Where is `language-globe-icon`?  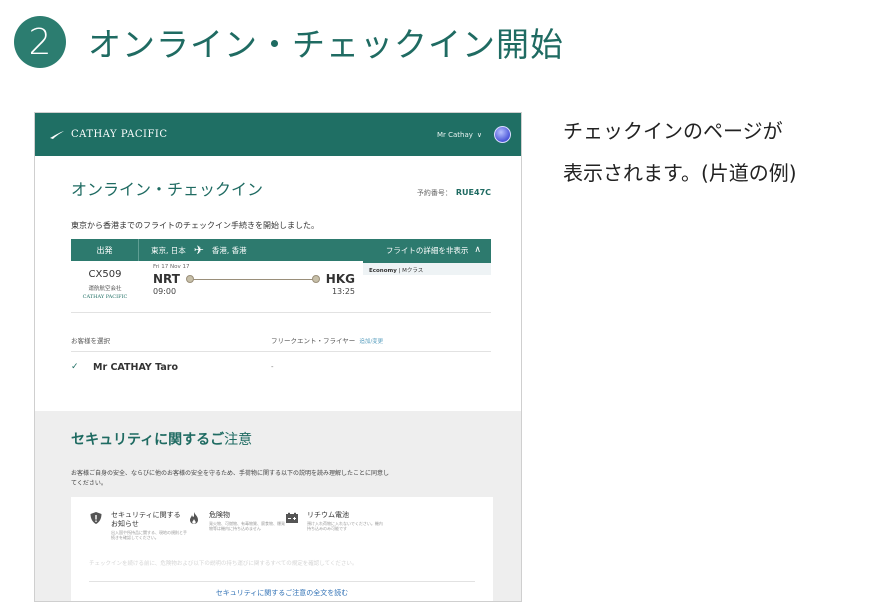 language-globe-icon is located at coordinates (502, 134).